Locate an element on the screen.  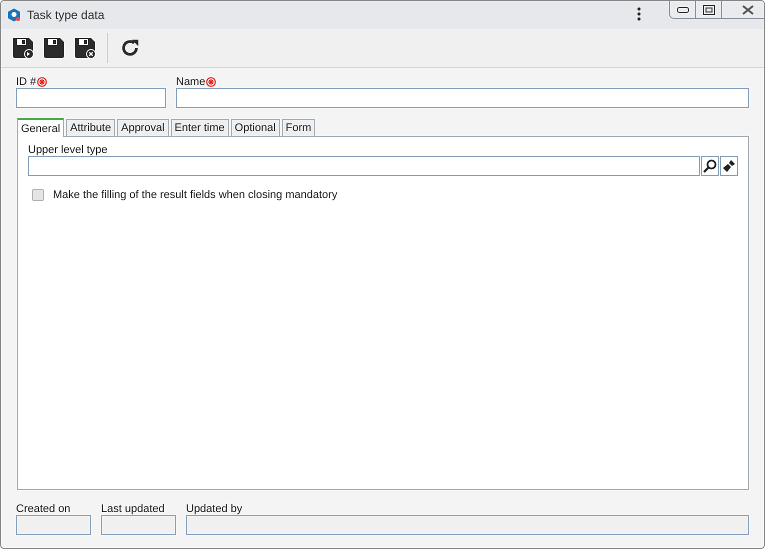
tab: Optional is located at coordinates (255, 127).